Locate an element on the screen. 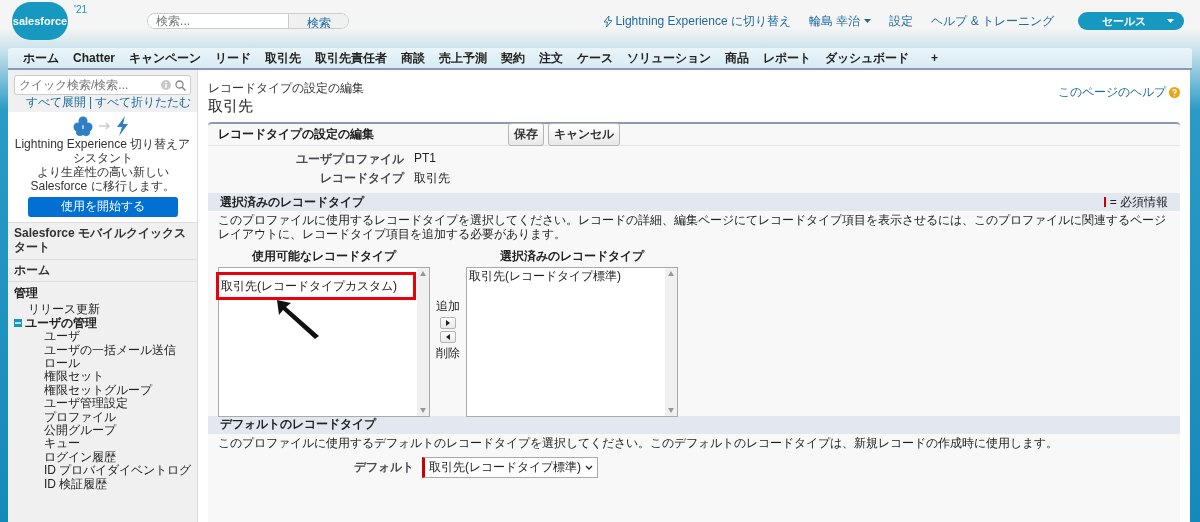  scroll-up-icon is located at coordinates (423, 273).